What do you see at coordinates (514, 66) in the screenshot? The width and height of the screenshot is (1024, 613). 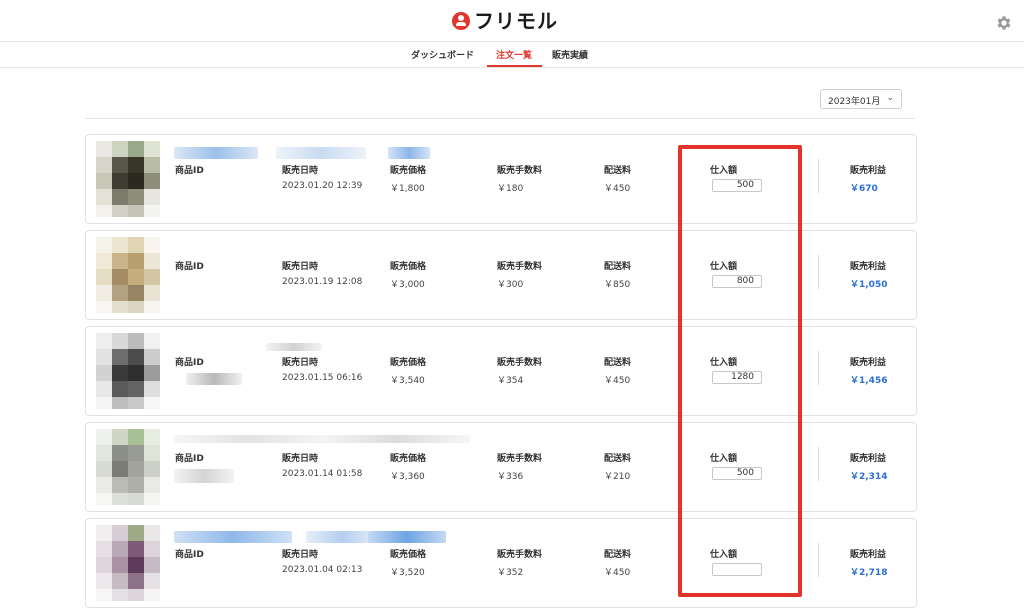 I see `active-tab-indicator` at bounding box center [514, 66].